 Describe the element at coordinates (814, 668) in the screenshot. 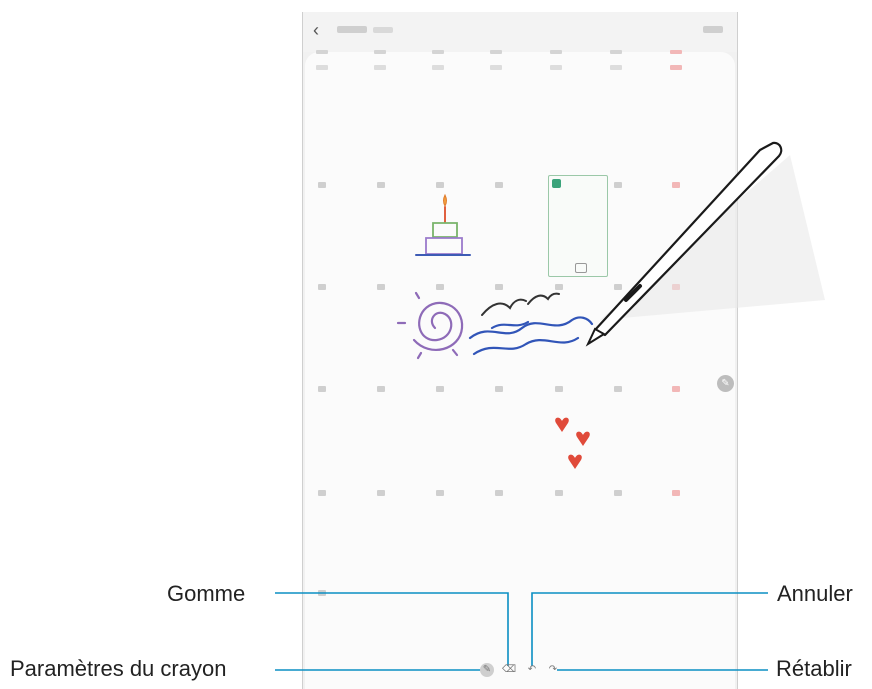

I see `redo-callout-label: Rétablir` at that location.